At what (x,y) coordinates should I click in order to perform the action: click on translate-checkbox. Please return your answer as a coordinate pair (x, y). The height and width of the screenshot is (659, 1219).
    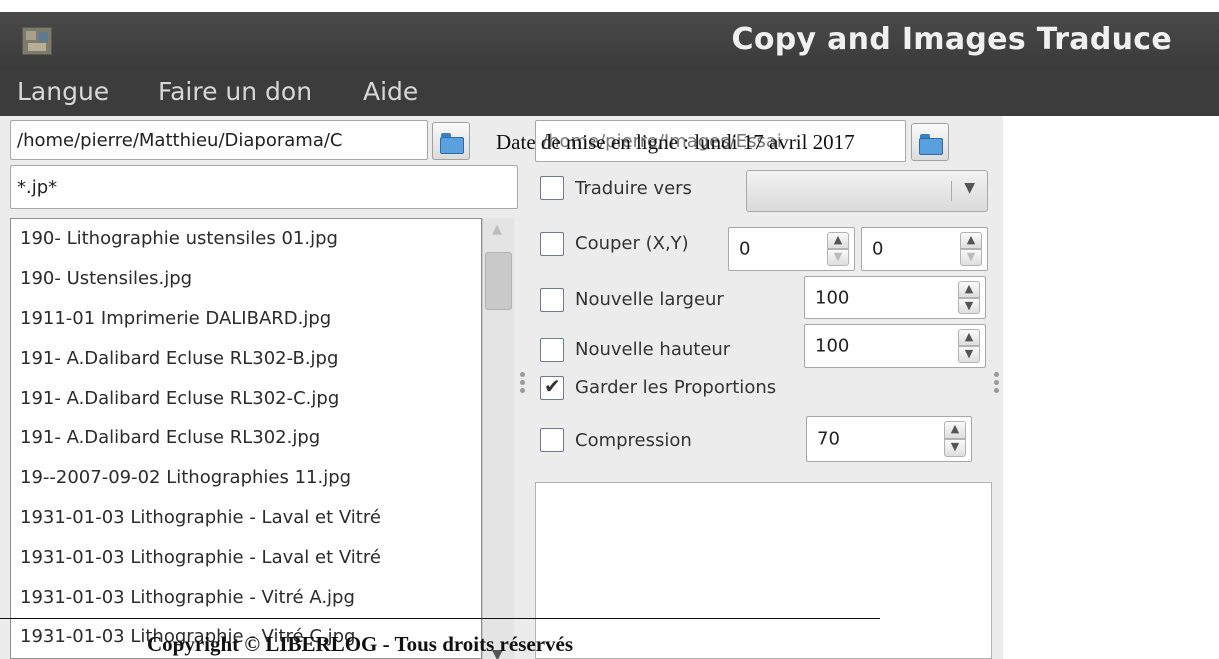
    Looking at the image, I should click on (552, 188).